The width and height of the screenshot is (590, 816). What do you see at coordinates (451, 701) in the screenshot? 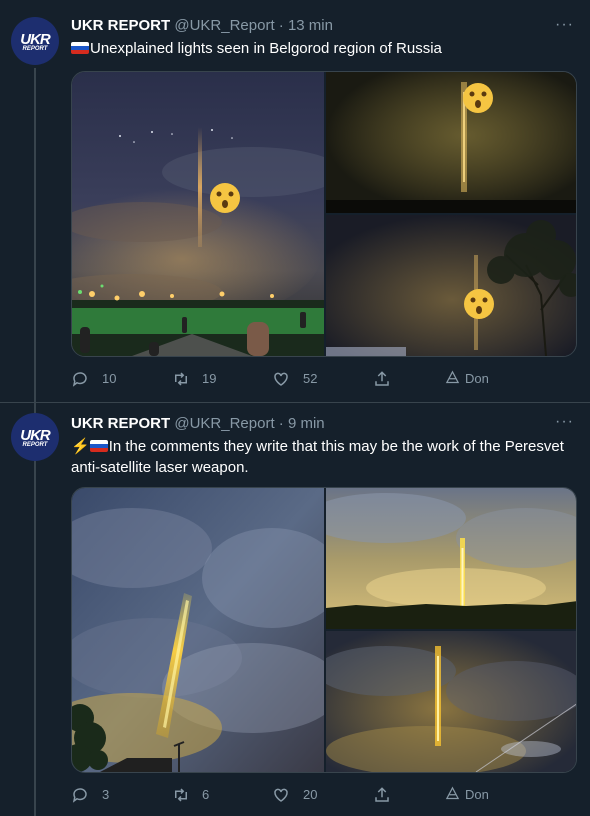
I see `media-image-night-clouds-yellow-beam` at bounding box center [451, 701].